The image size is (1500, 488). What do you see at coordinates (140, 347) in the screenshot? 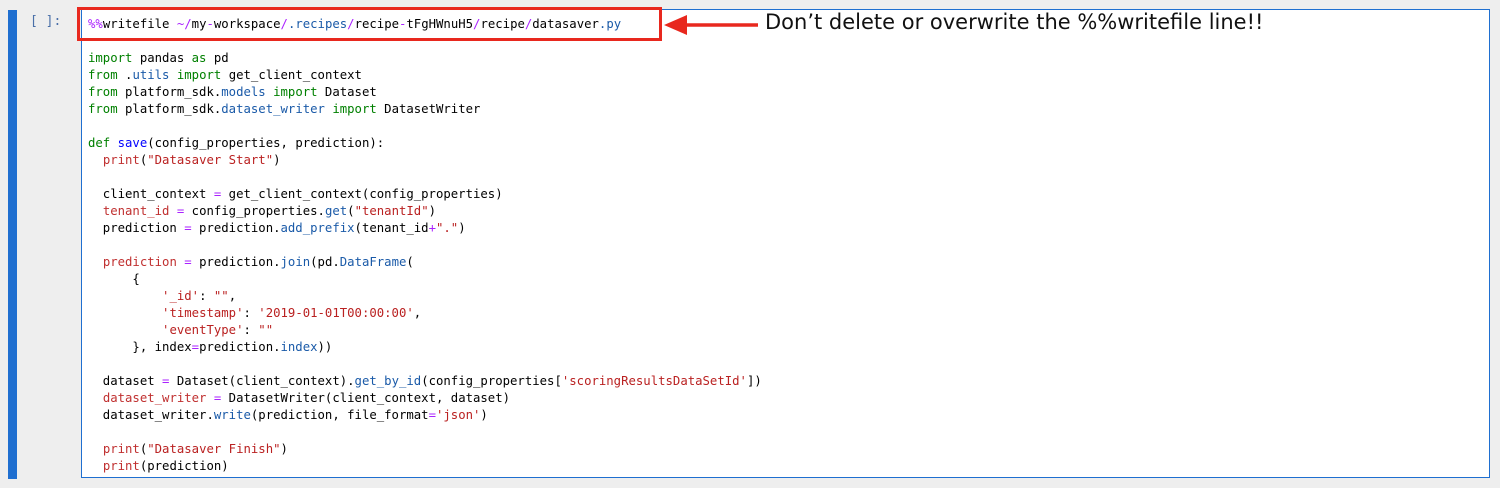
I see `code-token: }, index` at bounding box center [140, 347].